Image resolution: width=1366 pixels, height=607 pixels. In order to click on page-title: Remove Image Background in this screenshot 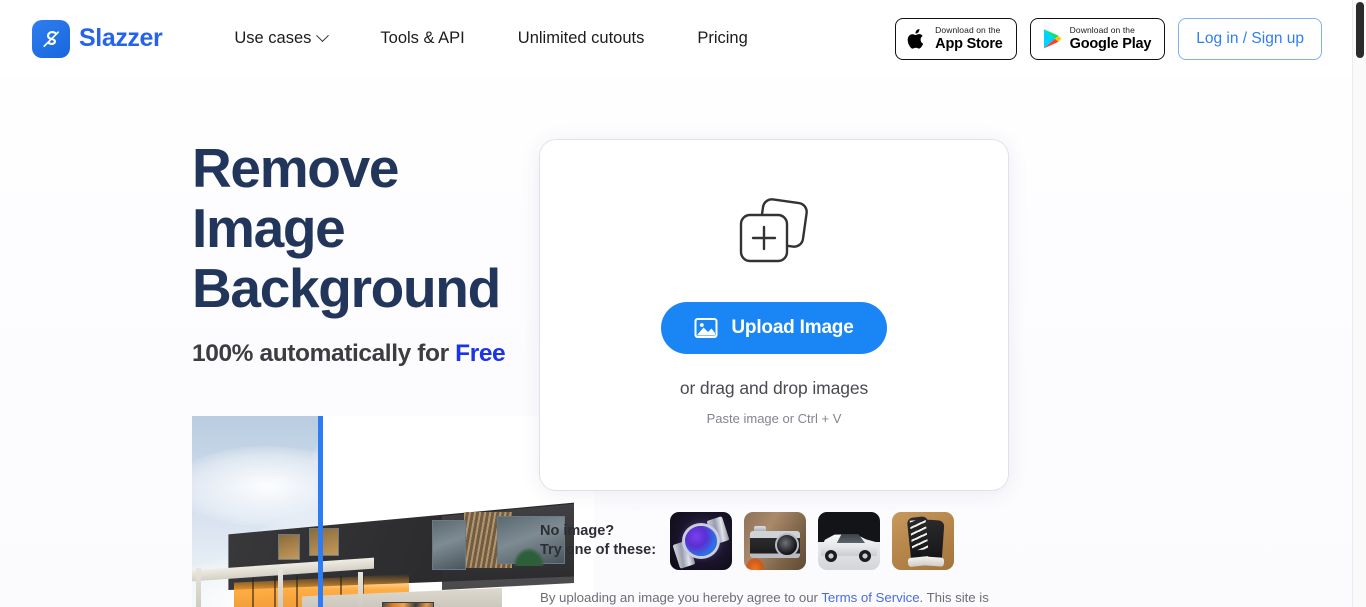, I will do `click(366, 228)`.